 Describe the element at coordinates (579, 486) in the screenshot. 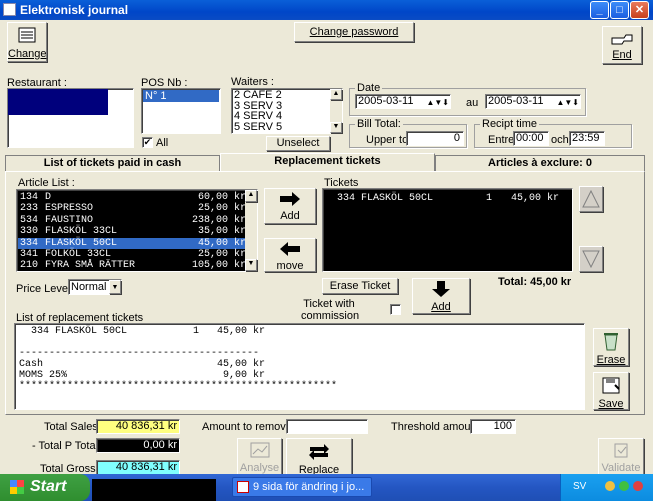

I see `language-indicator: SV` at that location.